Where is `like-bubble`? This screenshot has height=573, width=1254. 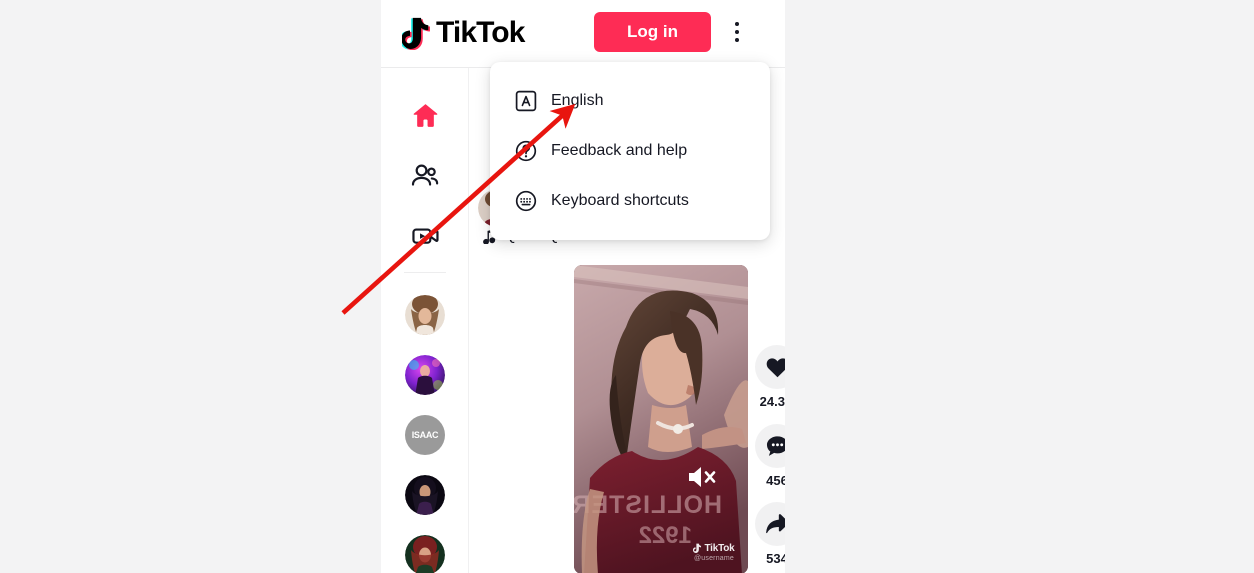 like-bubble is located at coordinates (770, 367).